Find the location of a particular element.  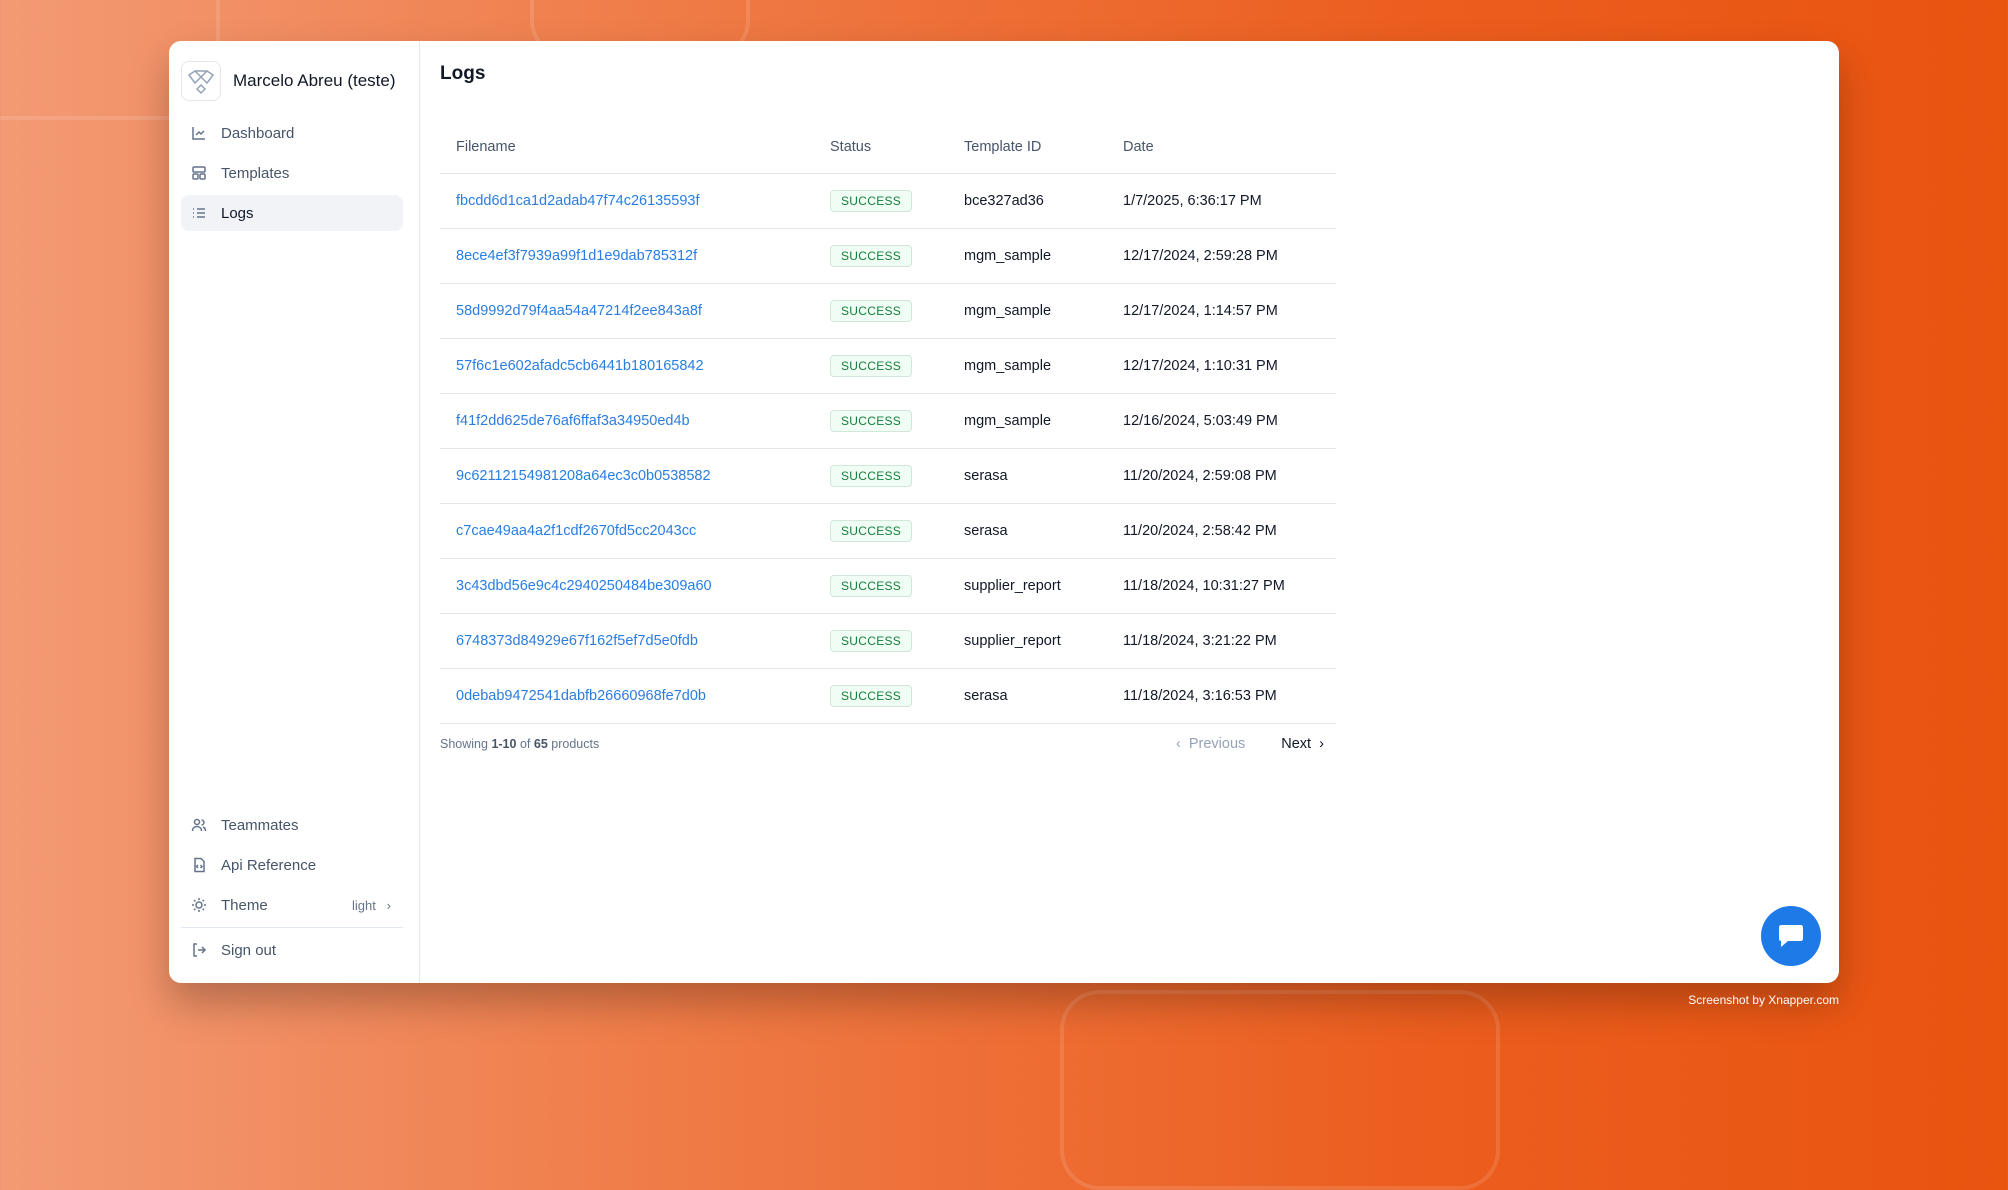

workspace-switcher: Marcelo Abreu (teste) is located at coordinates (288, 81).